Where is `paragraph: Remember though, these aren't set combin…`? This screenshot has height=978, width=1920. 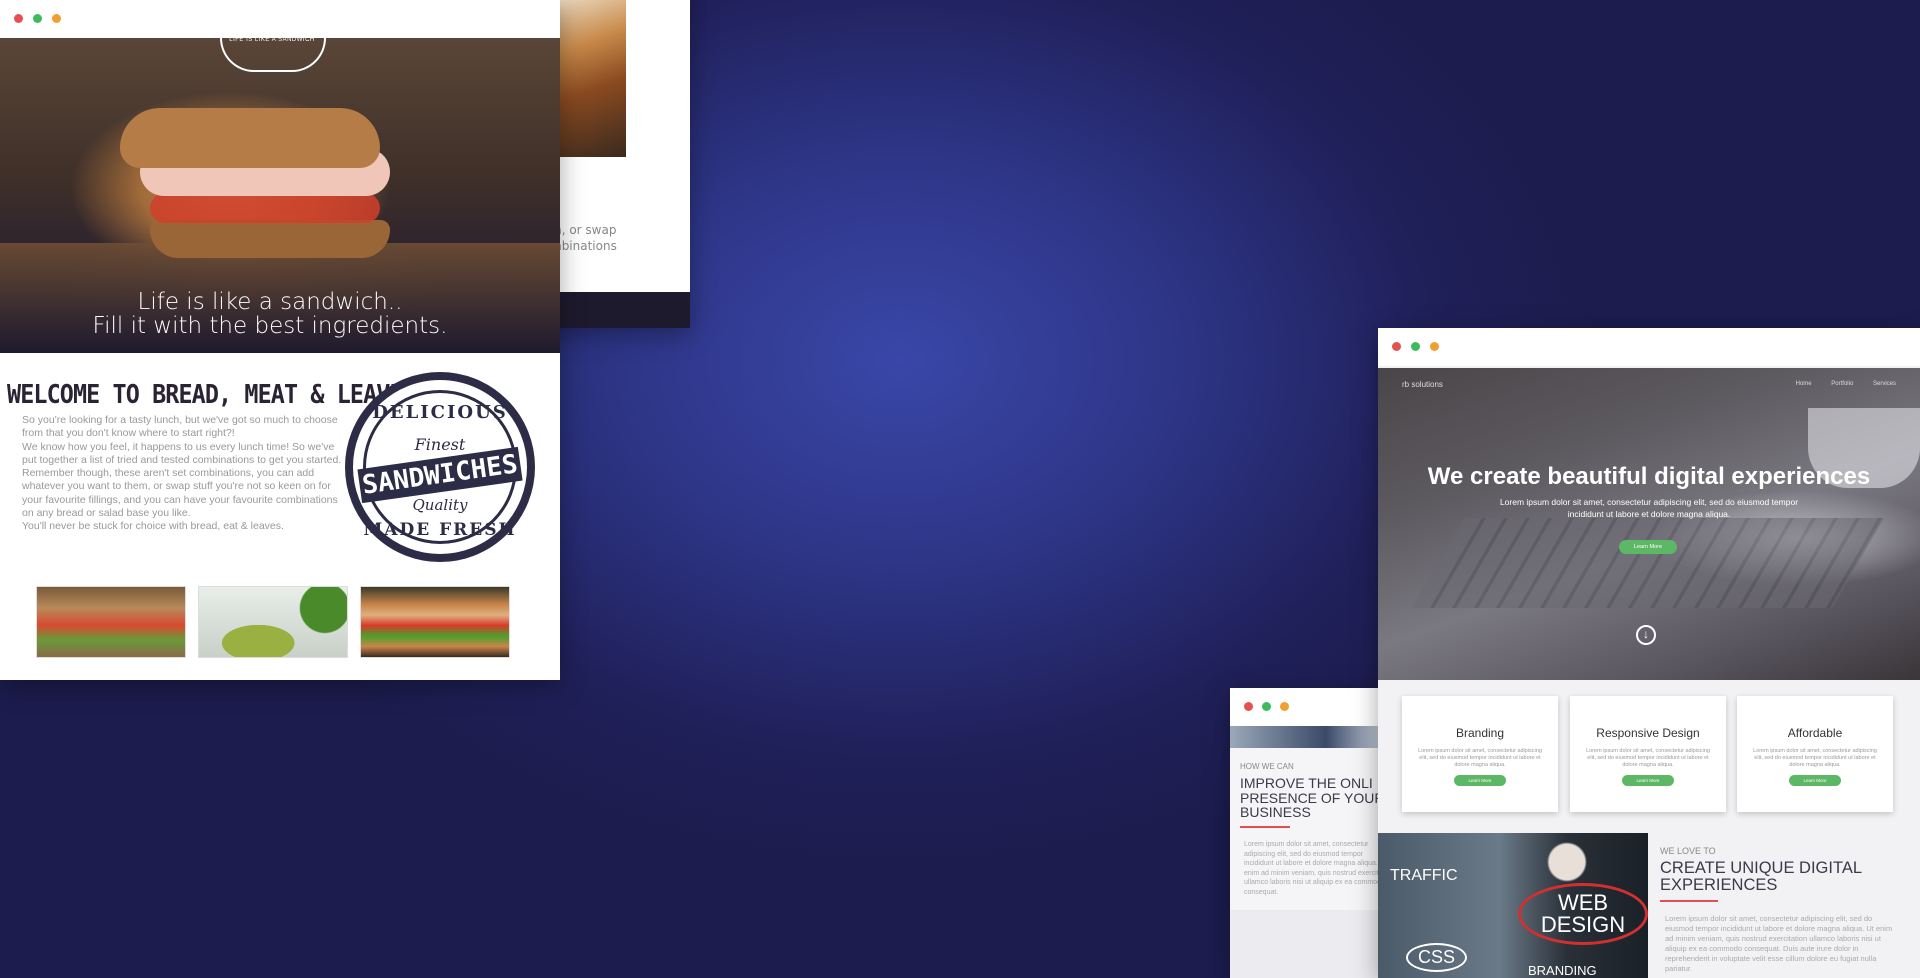
paragraph: Remember though, these aren't set combin… is located at coordinates (180, 493).